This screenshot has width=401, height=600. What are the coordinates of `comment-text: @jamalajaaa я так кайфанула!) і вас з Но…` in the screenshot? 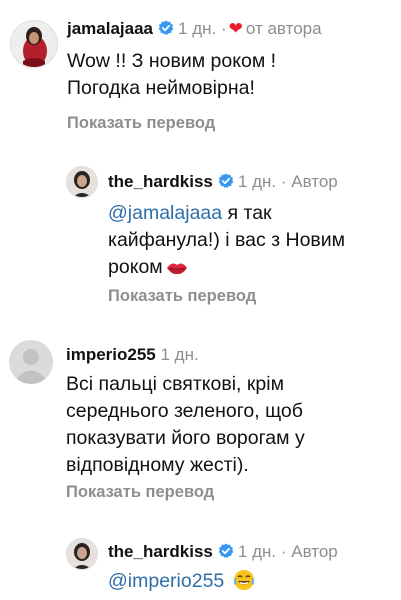 It's located at (245, 240).